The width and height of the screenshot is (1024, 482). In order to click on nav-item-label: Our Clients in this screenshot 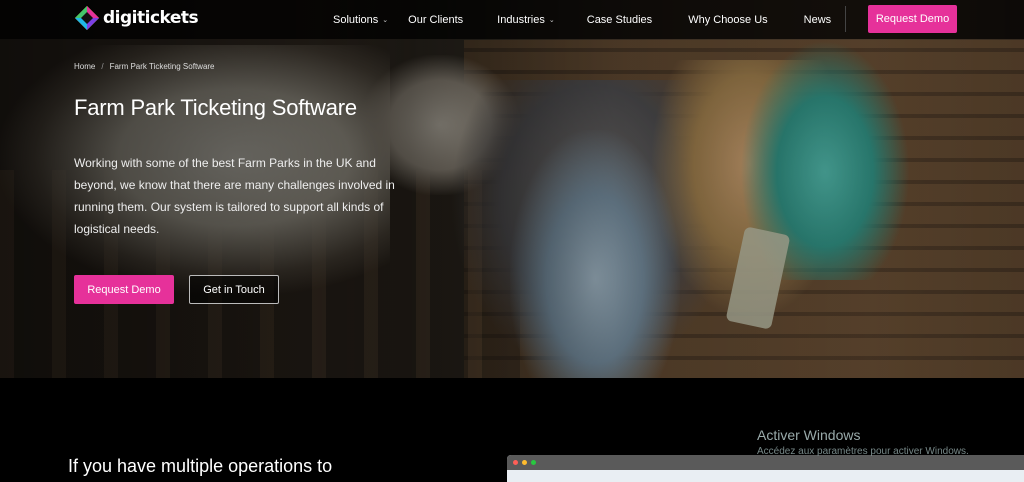, I will do `click(436, 19)`.